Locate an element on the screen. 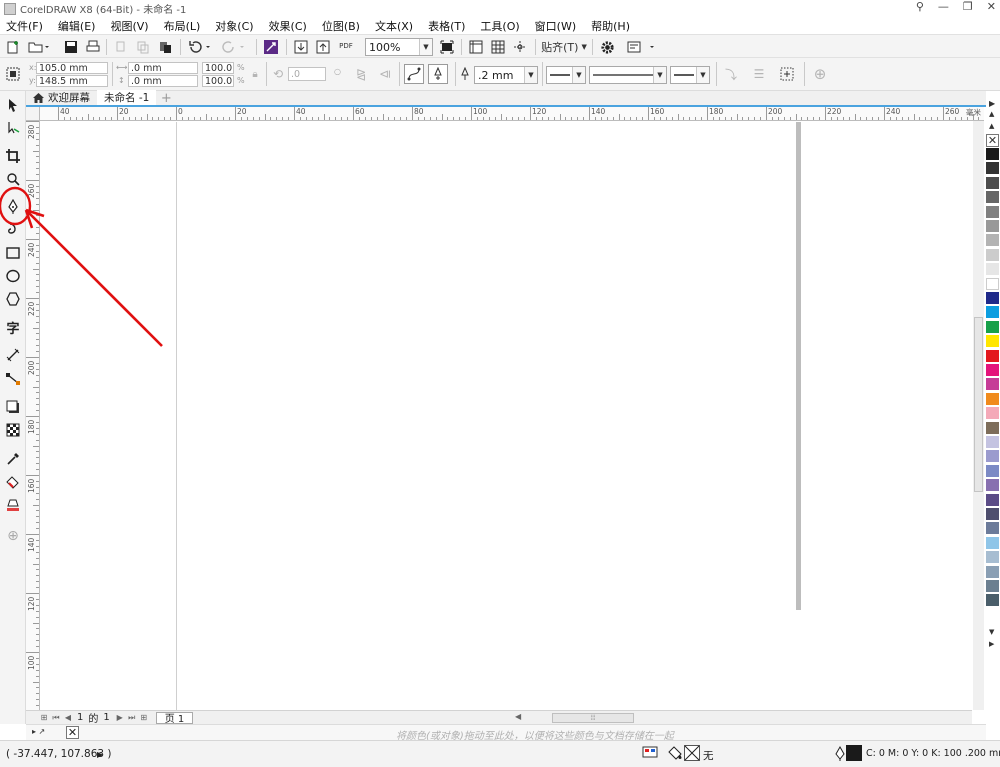 Image resolution: width=1000 pixels, height=767 pixels. previous-page-icon: ◀ is located at coordinates (68, 718).